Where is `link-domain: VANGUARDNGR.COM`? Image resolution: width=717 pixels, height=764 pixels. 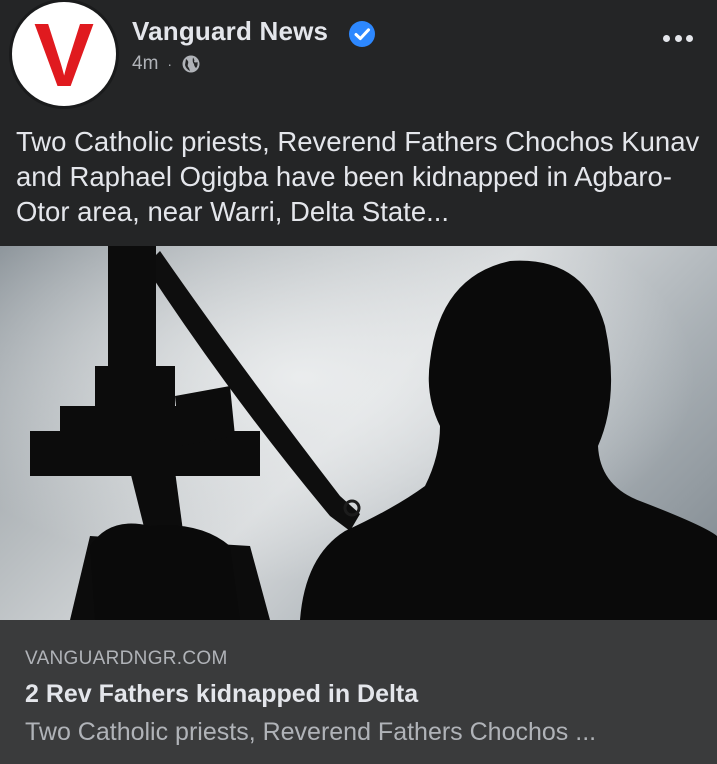
link-domain: VANGUARDNGR.COM is located at coordinates (126, 658).